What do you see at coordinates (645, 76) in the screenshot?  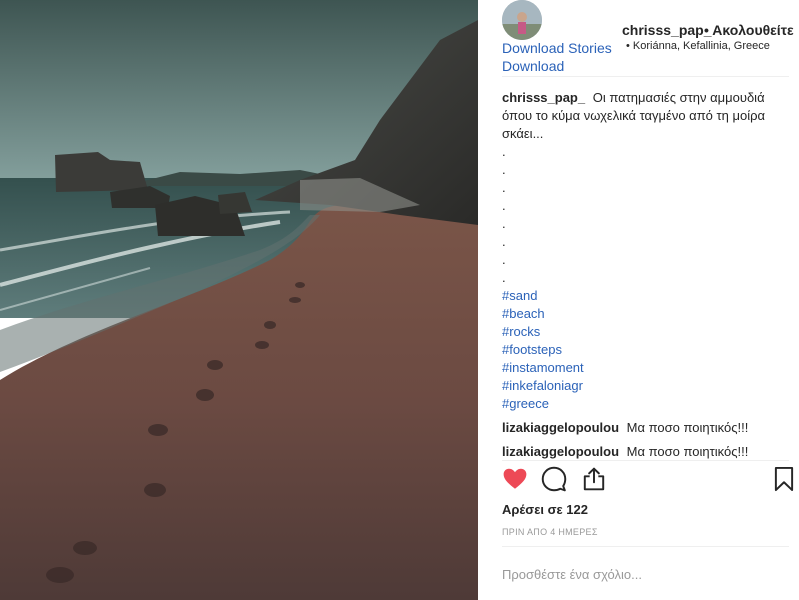 I see `header-divider` at bounding box center [645, 76].